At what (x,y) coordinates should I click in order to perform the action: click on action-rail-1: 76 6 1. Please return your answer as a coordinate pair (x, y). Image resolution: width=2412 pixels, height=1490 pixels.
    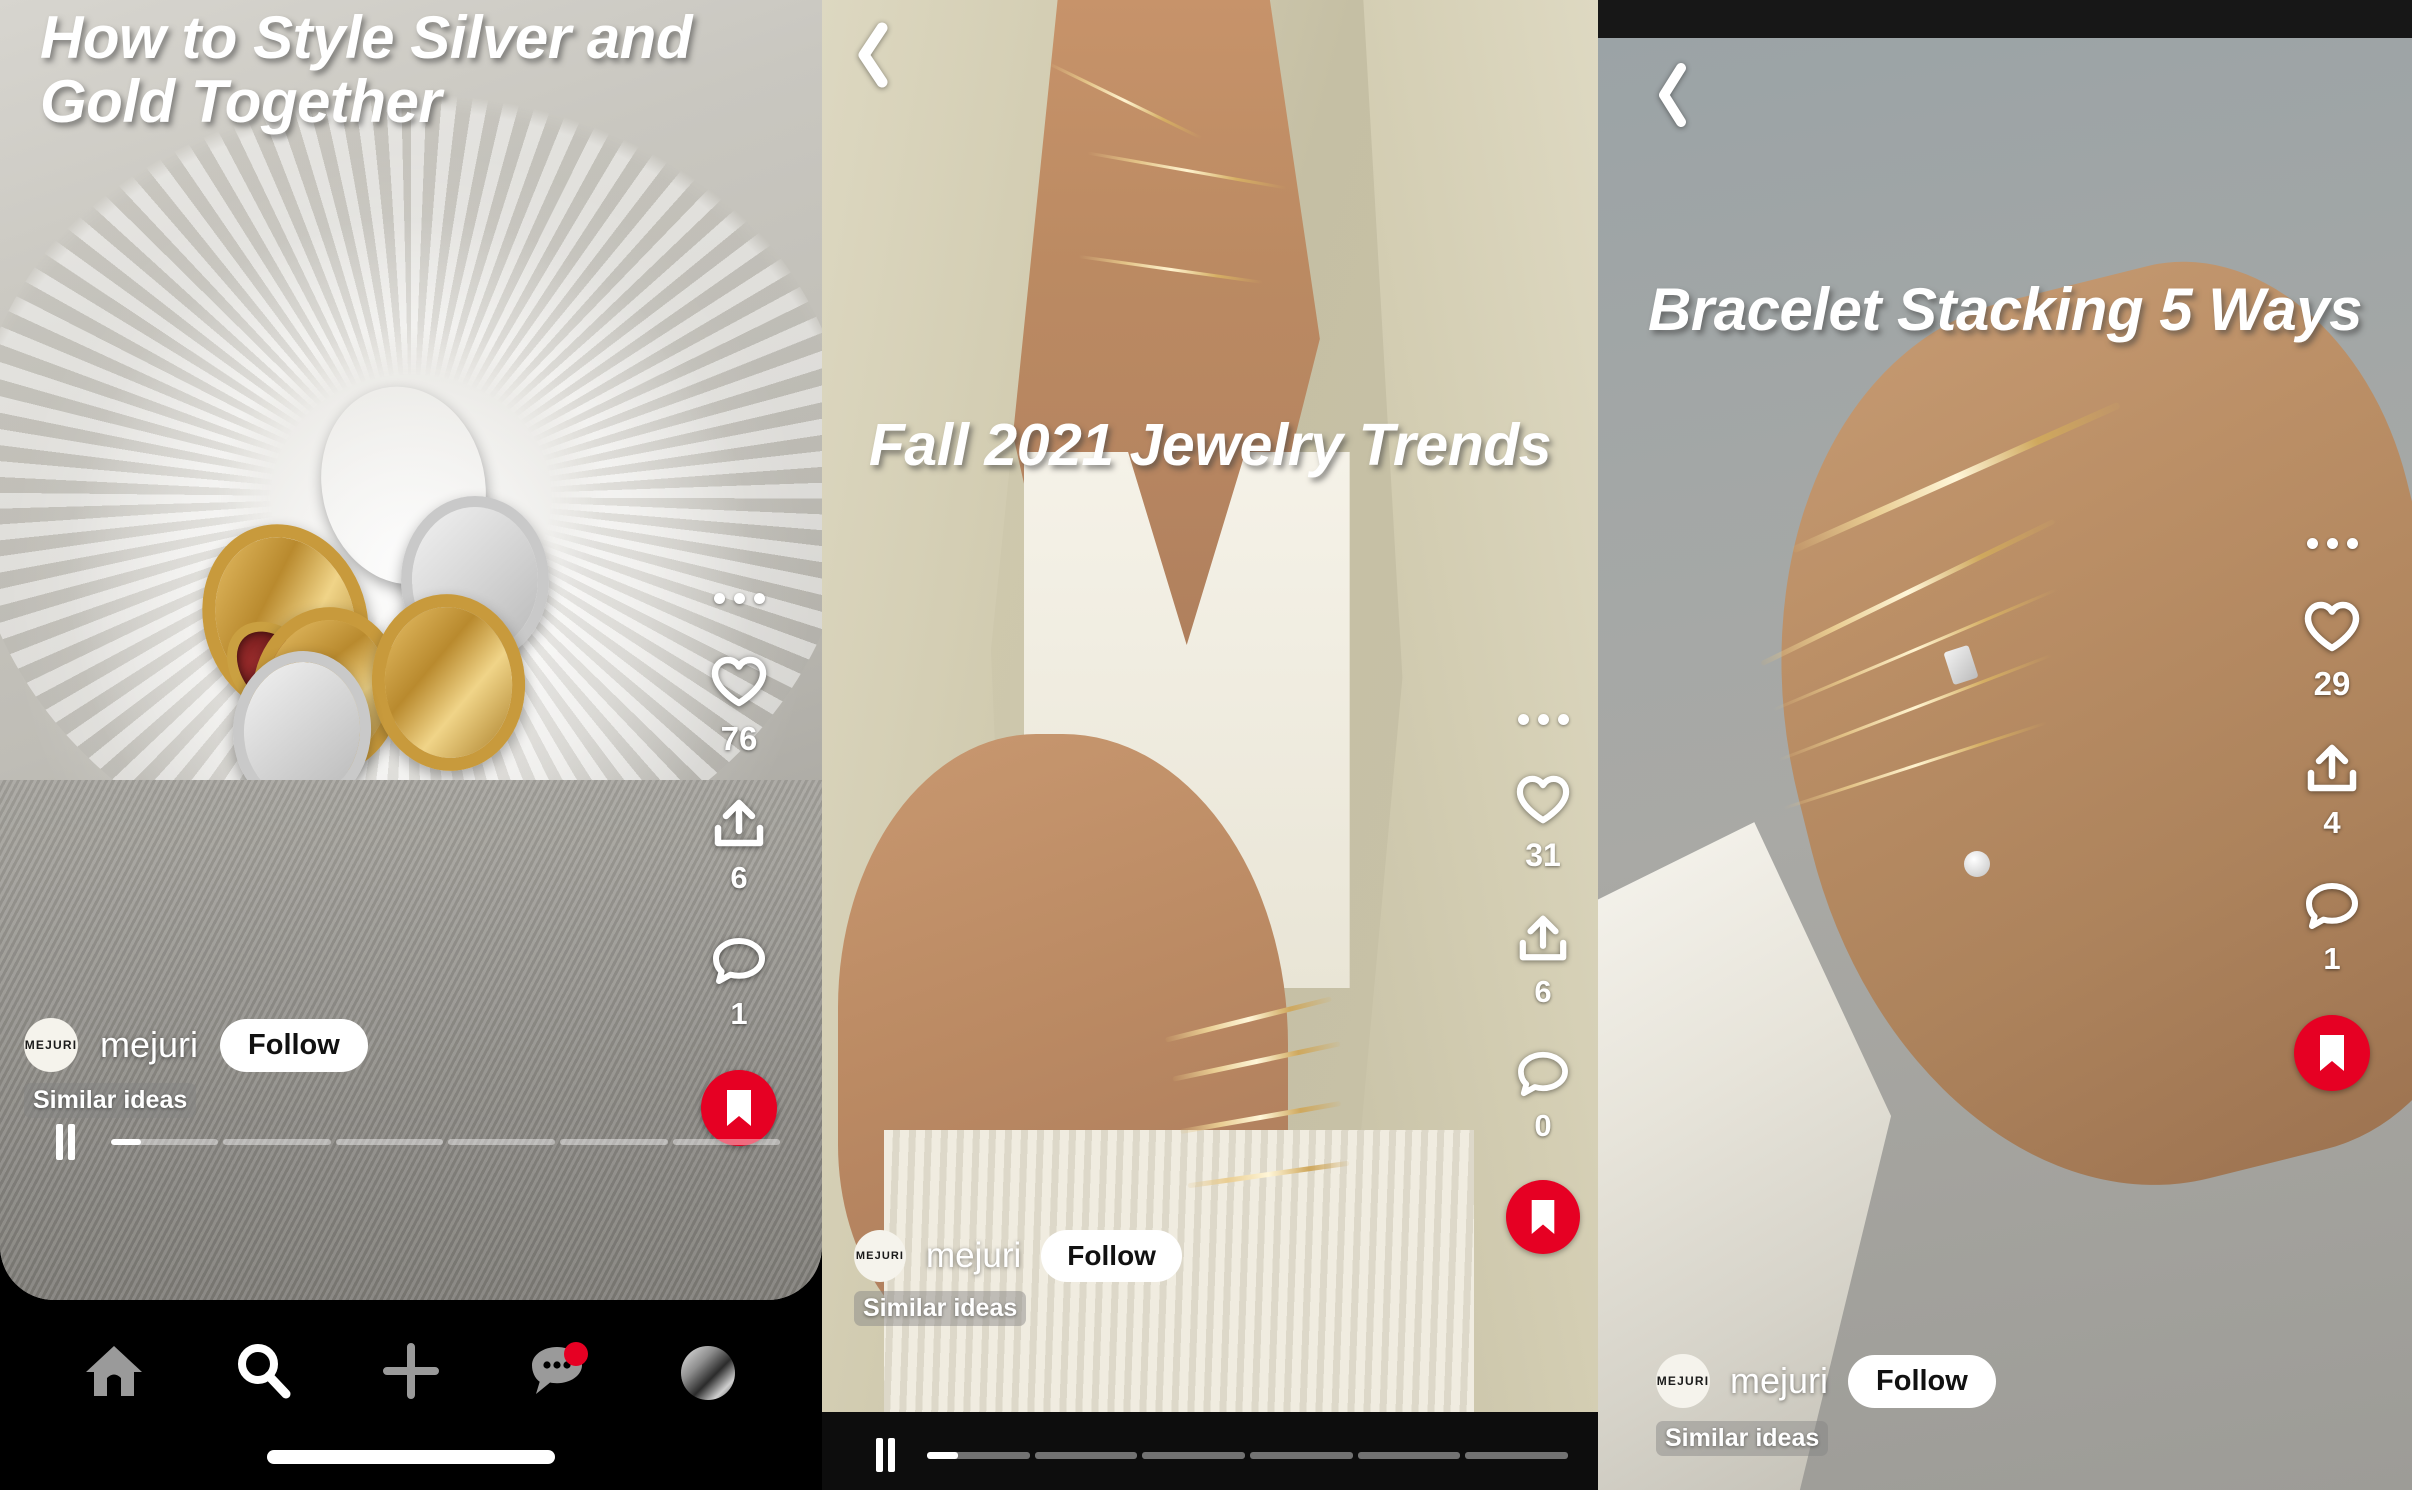
    Looking at the image, I should click on (739, 869).